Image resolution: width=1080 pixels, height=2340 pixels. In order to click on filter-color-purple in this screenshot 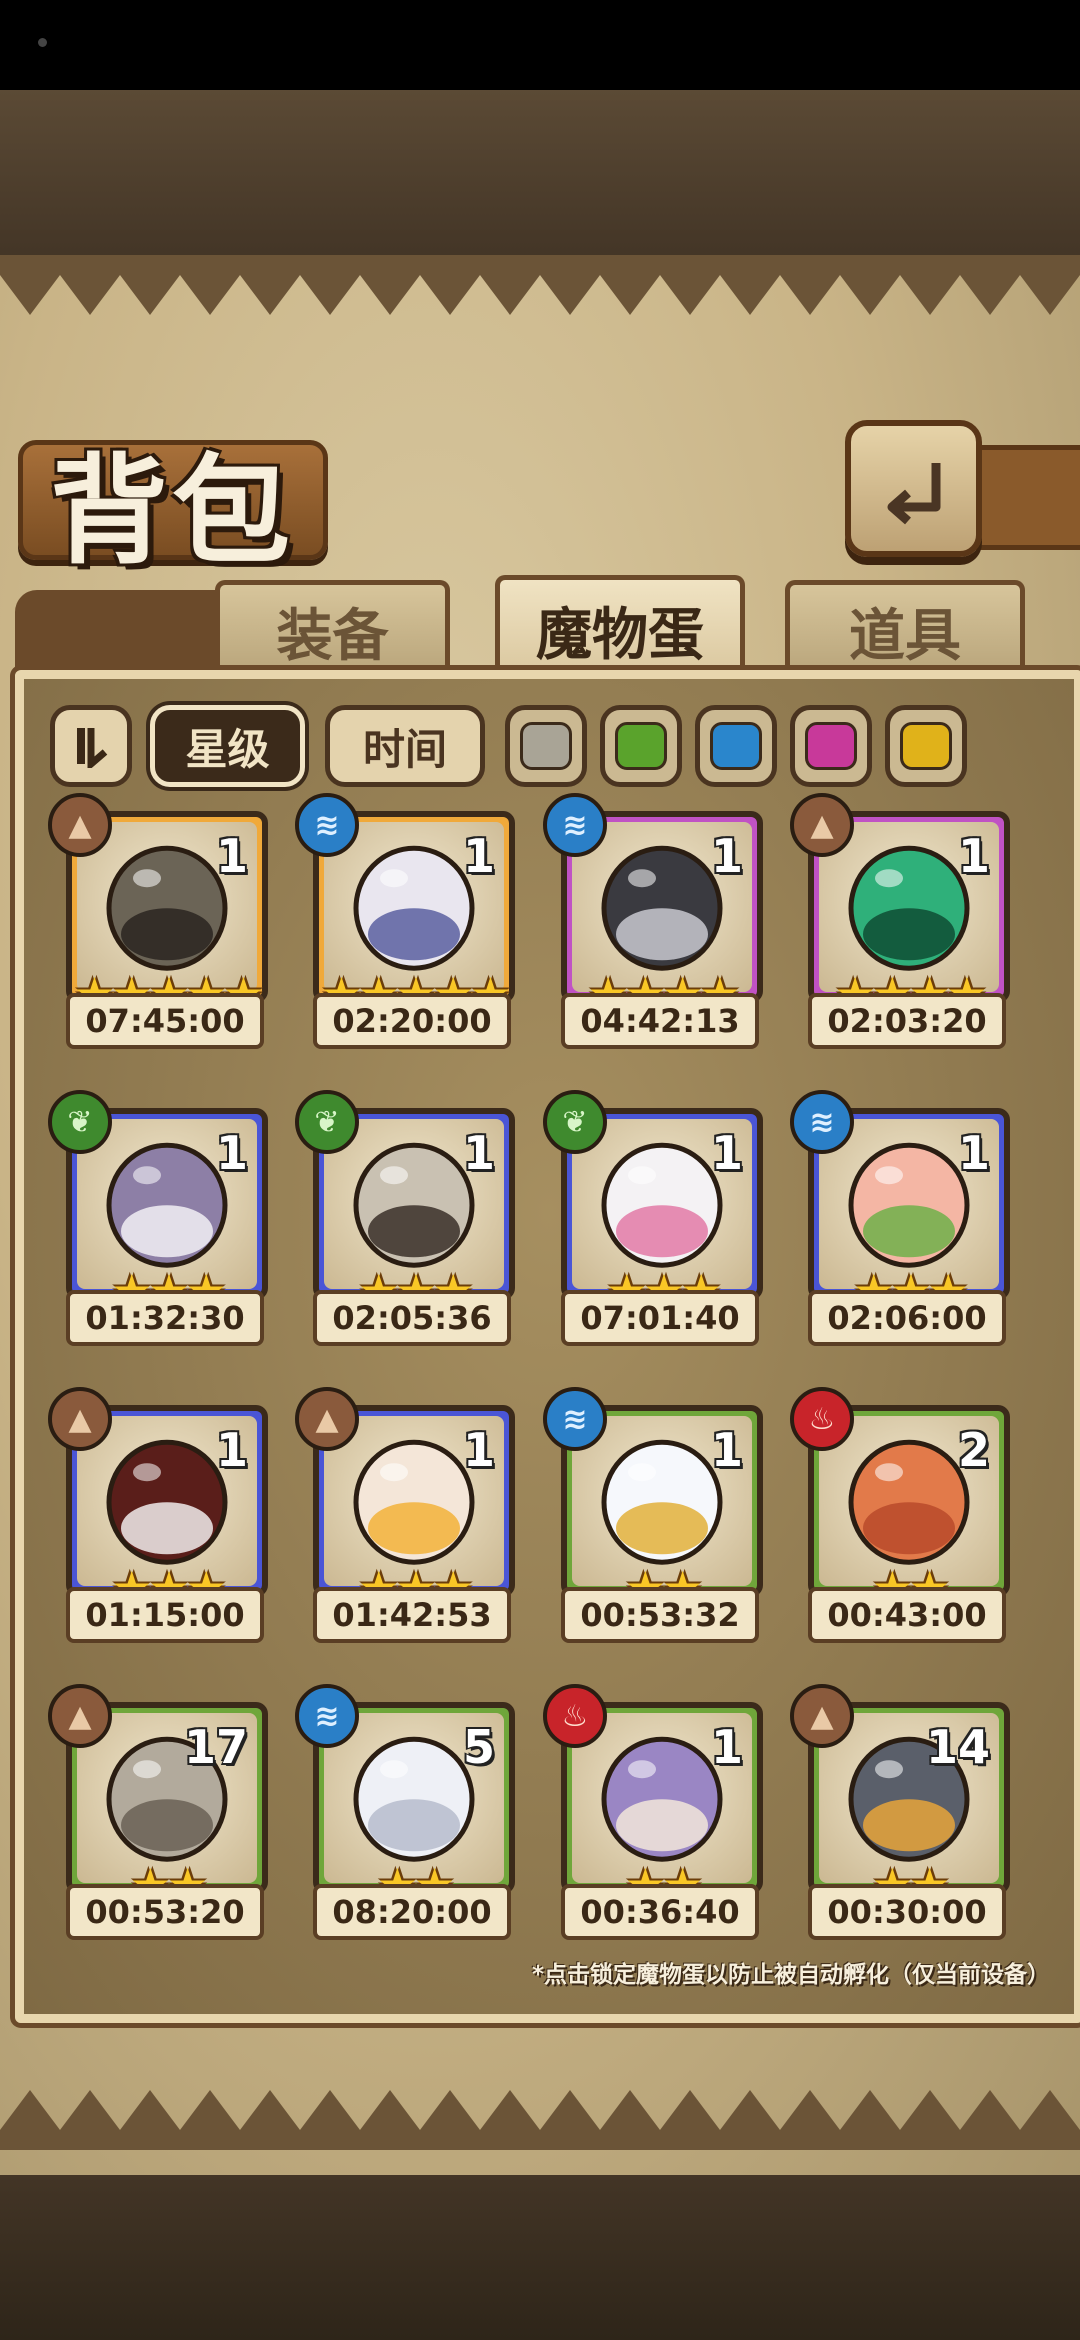, I will do `click(831, 746)`.